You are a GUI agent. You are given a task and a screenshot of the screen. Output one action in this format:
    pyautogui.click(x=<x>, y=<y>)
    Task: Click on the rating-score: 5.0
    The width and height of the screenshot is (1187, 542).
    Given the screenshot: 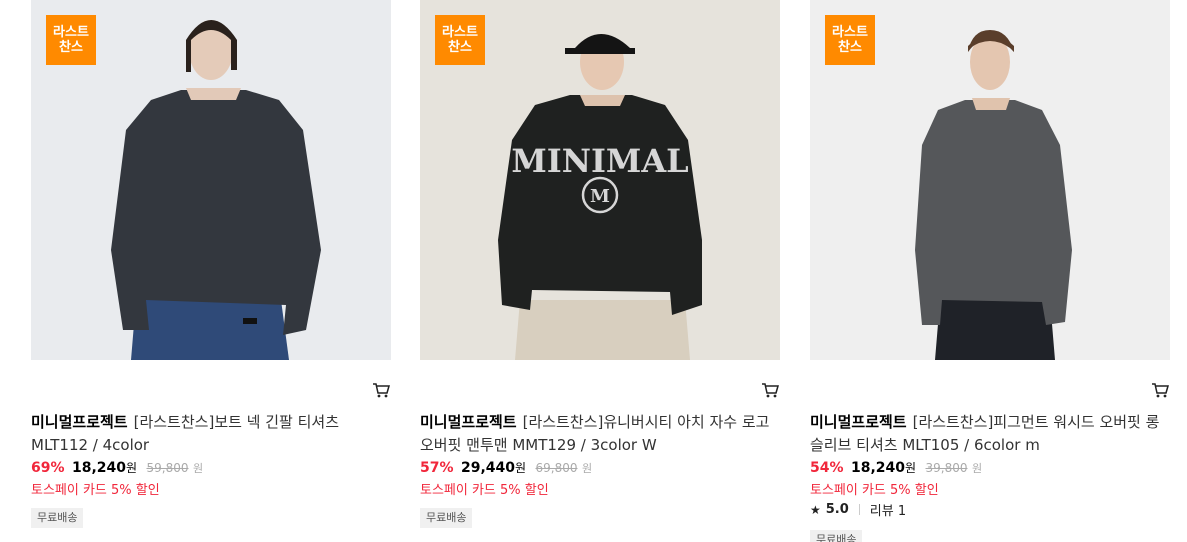 What is the action you would take?
    pyautogui.click(x=837, y=509)
    